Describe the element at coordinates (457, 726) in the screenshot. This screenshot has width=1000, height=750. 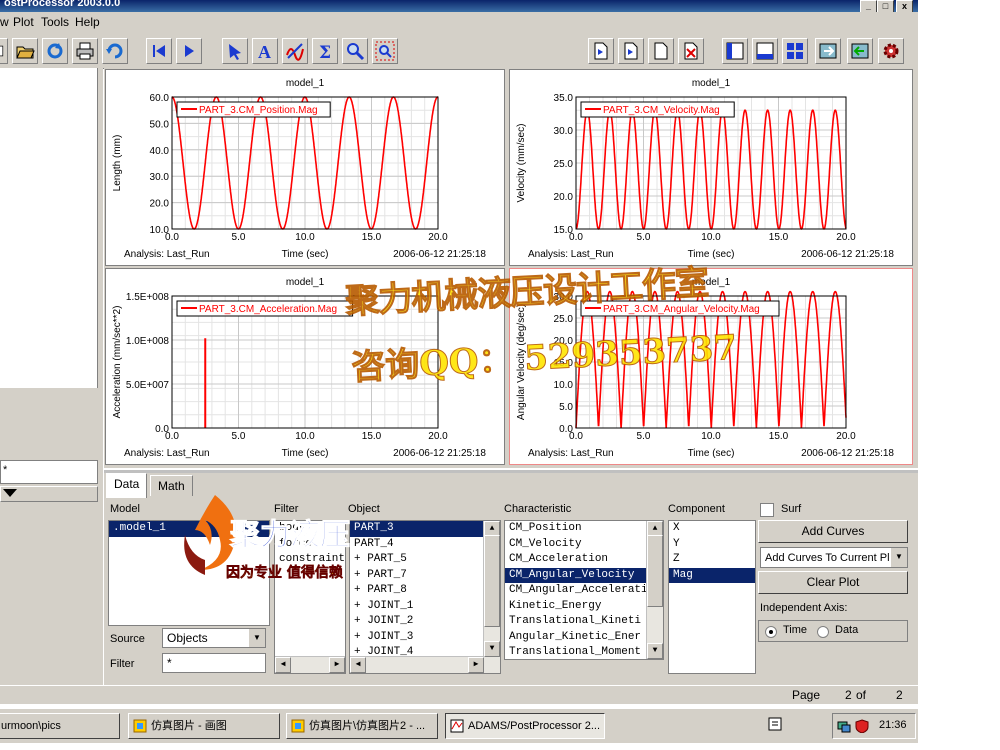
I see `adams-icon` at that location.